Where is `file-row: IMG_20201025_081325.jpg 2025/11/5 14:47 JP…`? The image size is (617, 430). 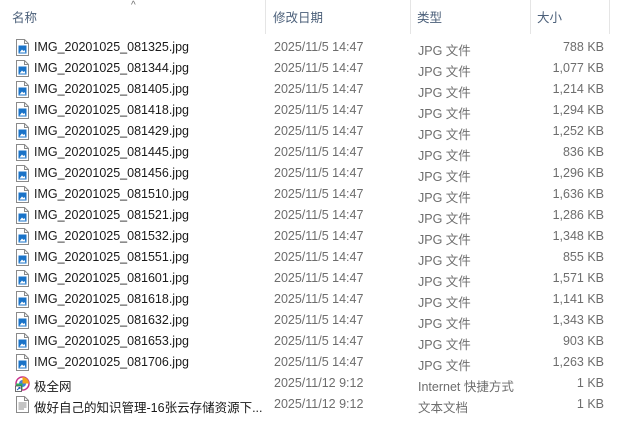 file-row: IMG_20201025_081325.jpg 2025/11/5 14:47 JP… is located at coordinates (308, 47).